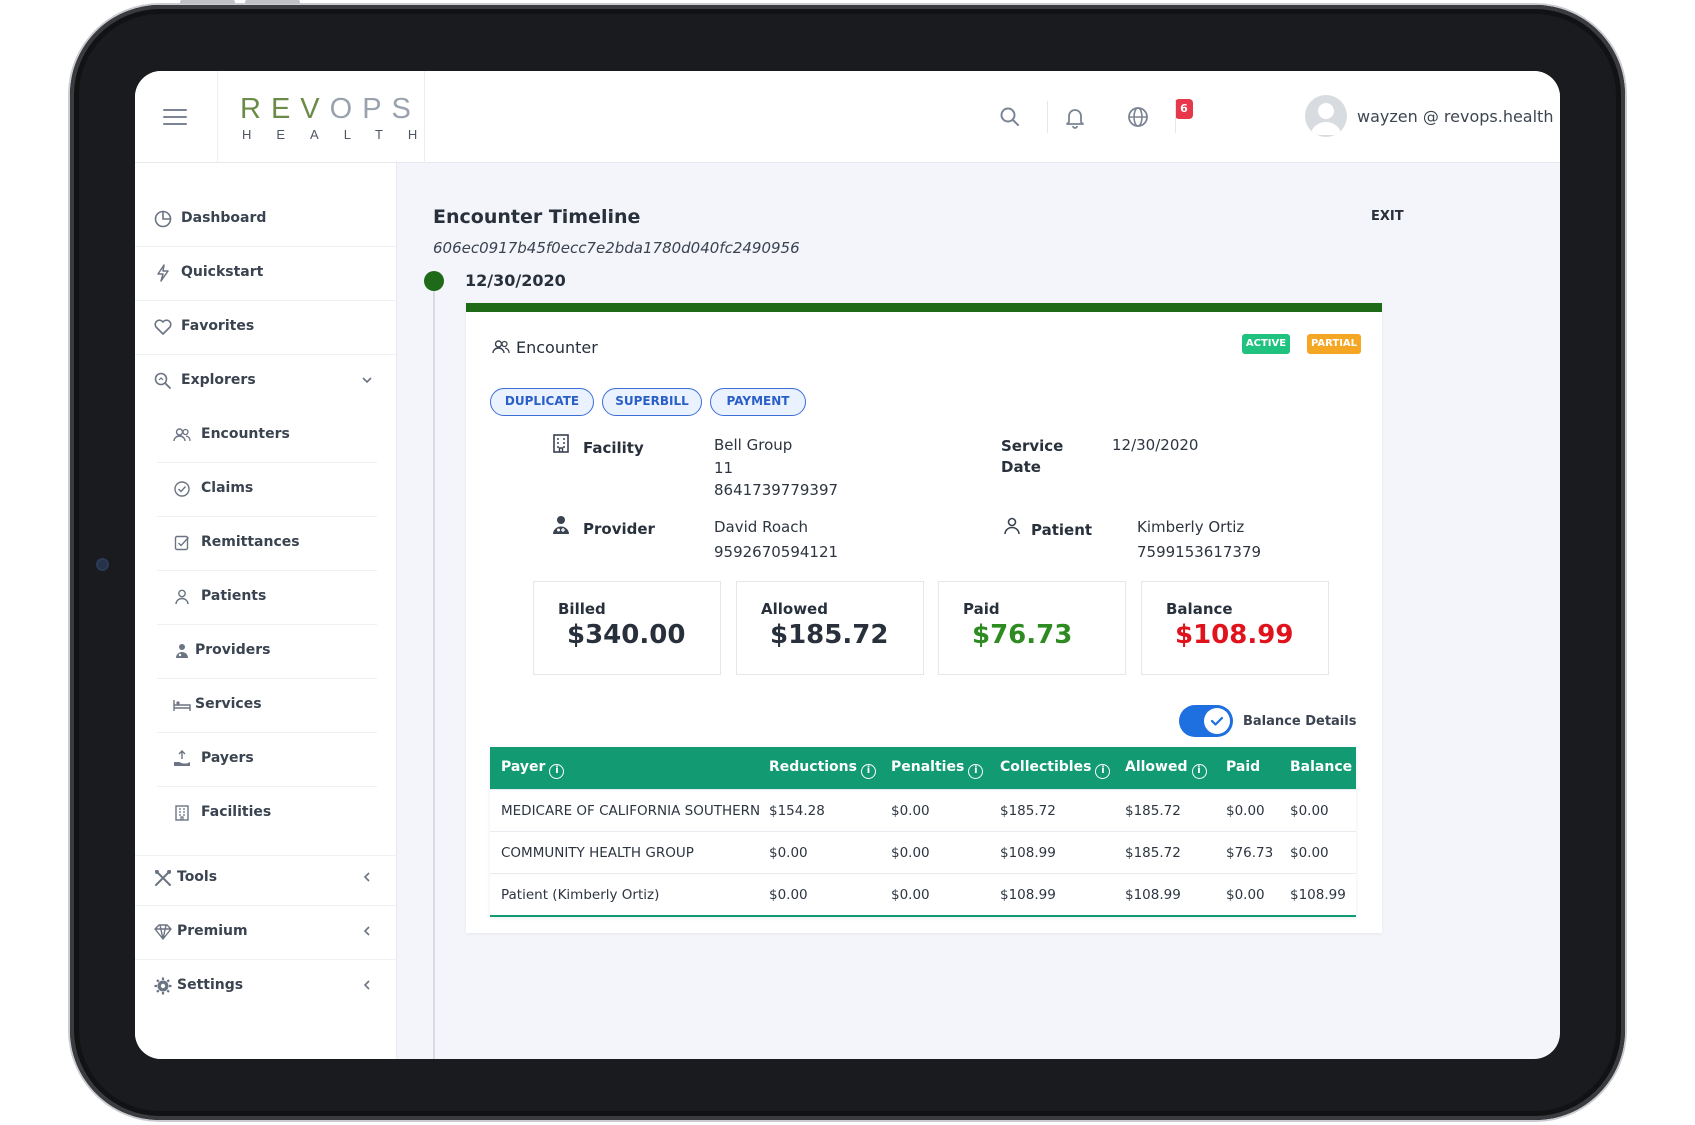 The width and height of the screenshot is (1695, 1125). Describe the element at coordinates (182, 651) in the screenshot. I see `doctor-icon` at that location.